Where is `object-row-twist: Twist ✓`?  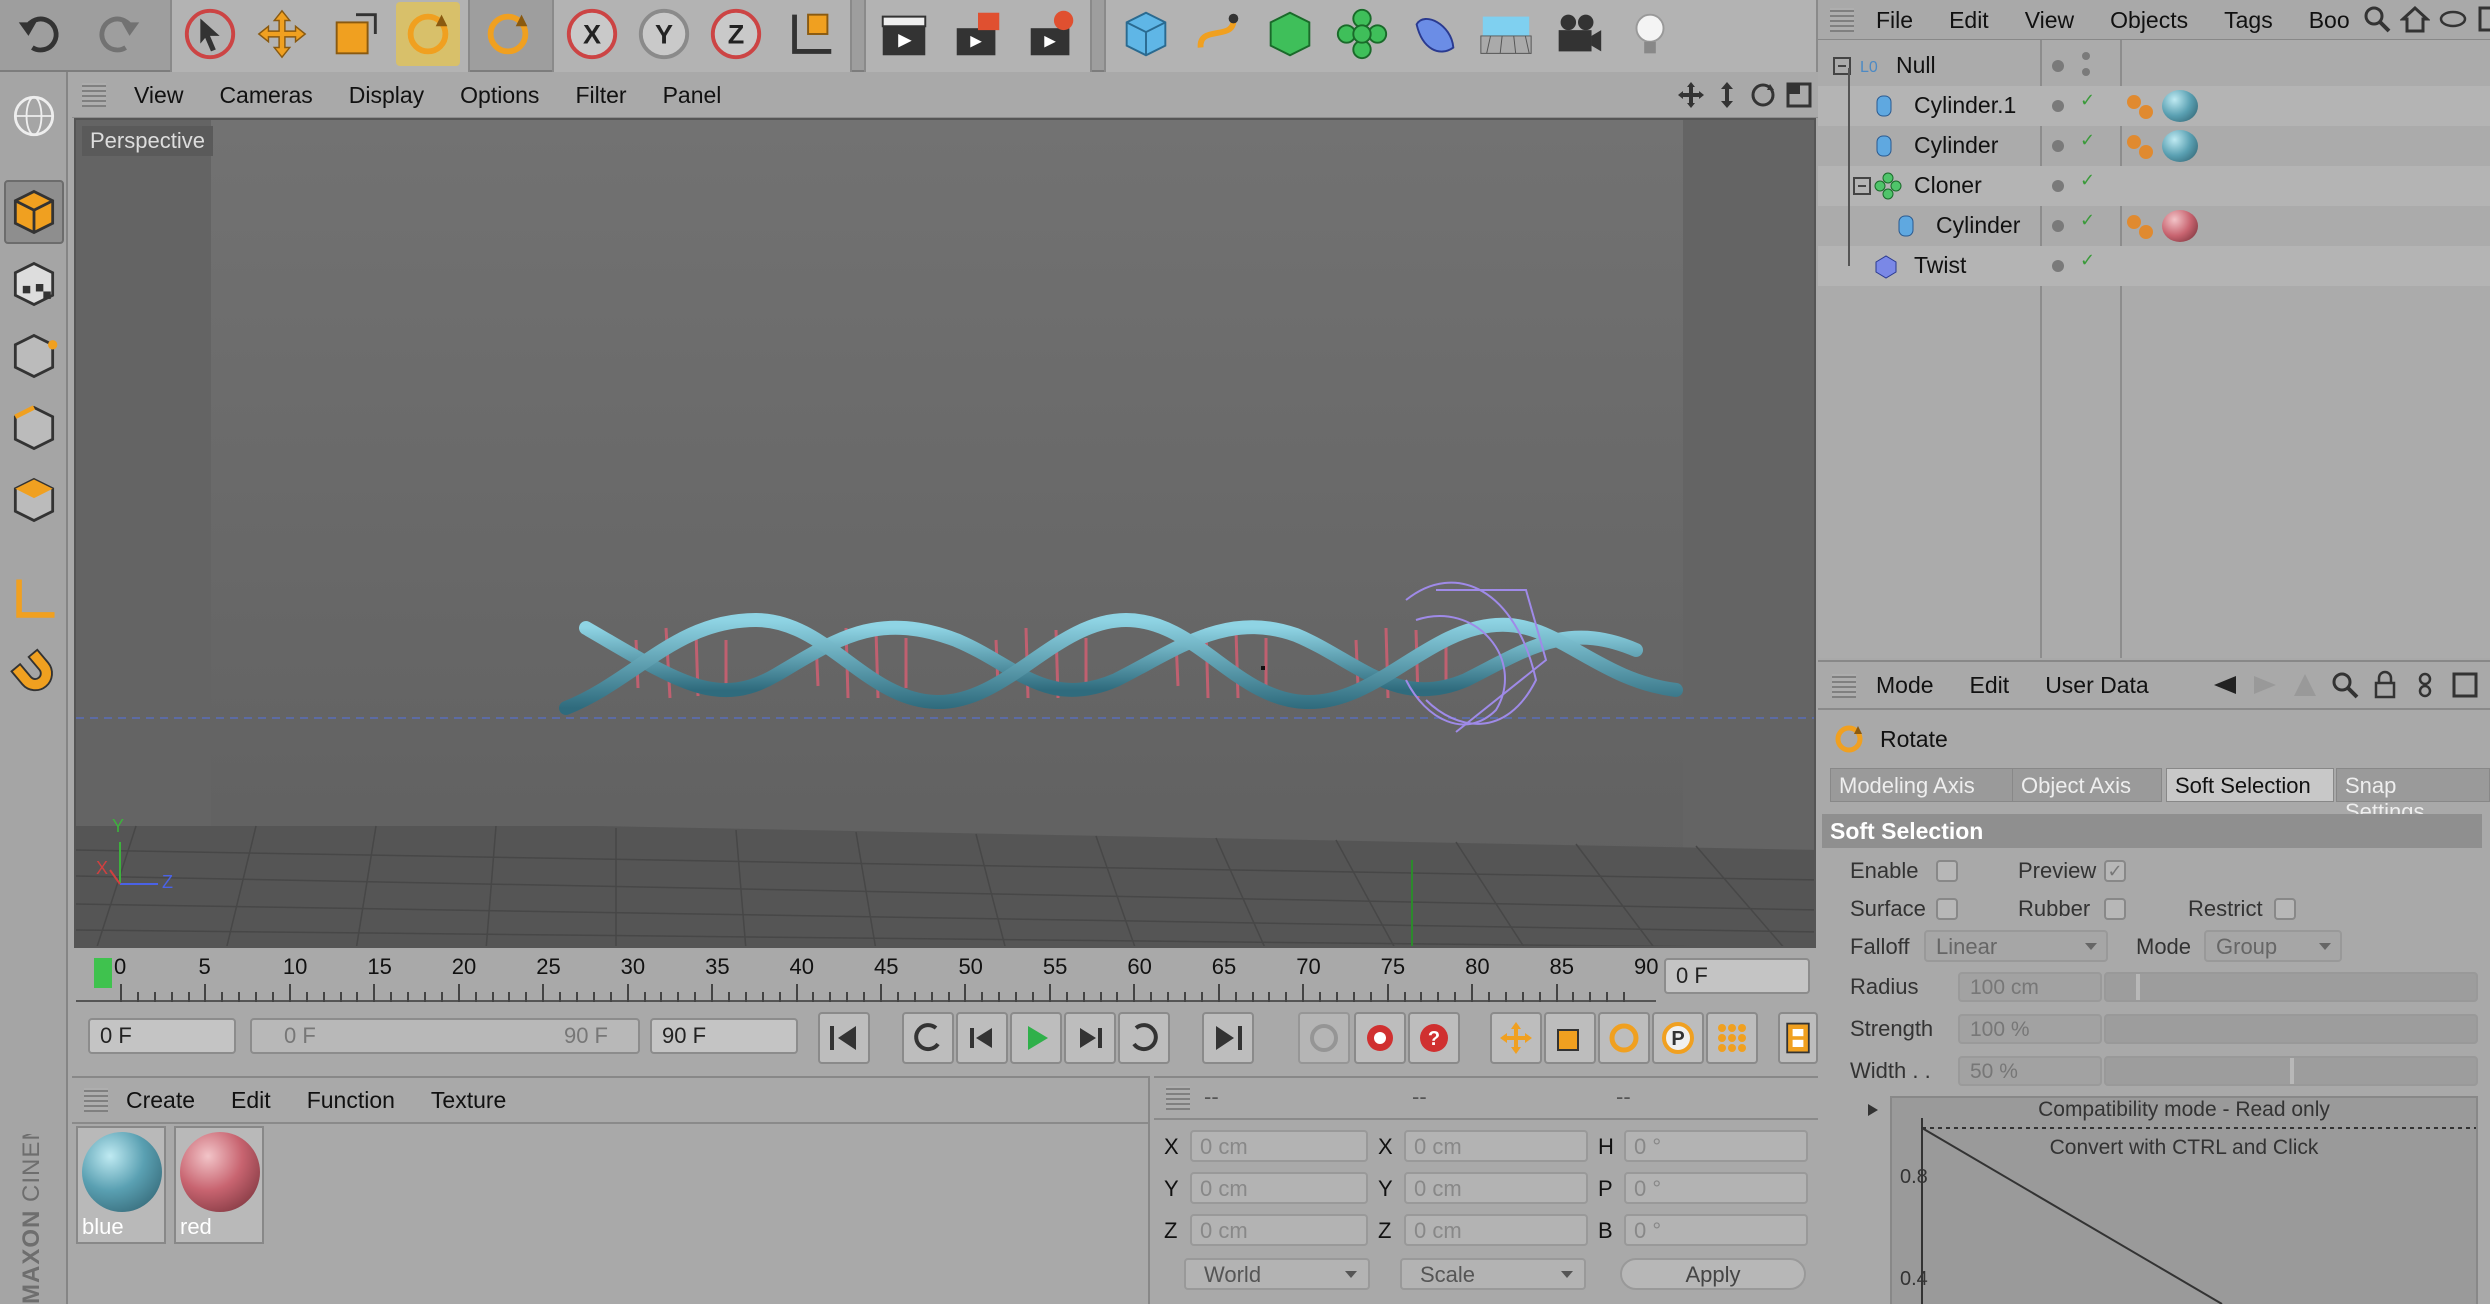
object-row-twist: Twist ✓ is located at coordinates (2154, 266).